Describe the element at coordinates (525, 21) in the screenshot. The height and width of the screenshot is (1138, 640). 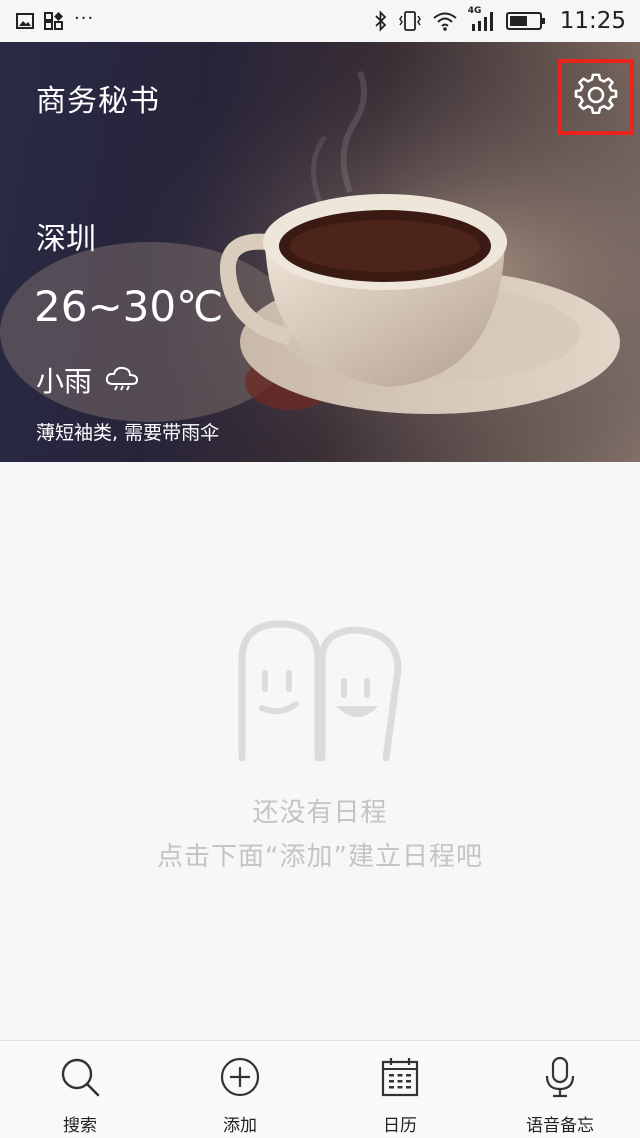
I see `battery-icon` at that location.